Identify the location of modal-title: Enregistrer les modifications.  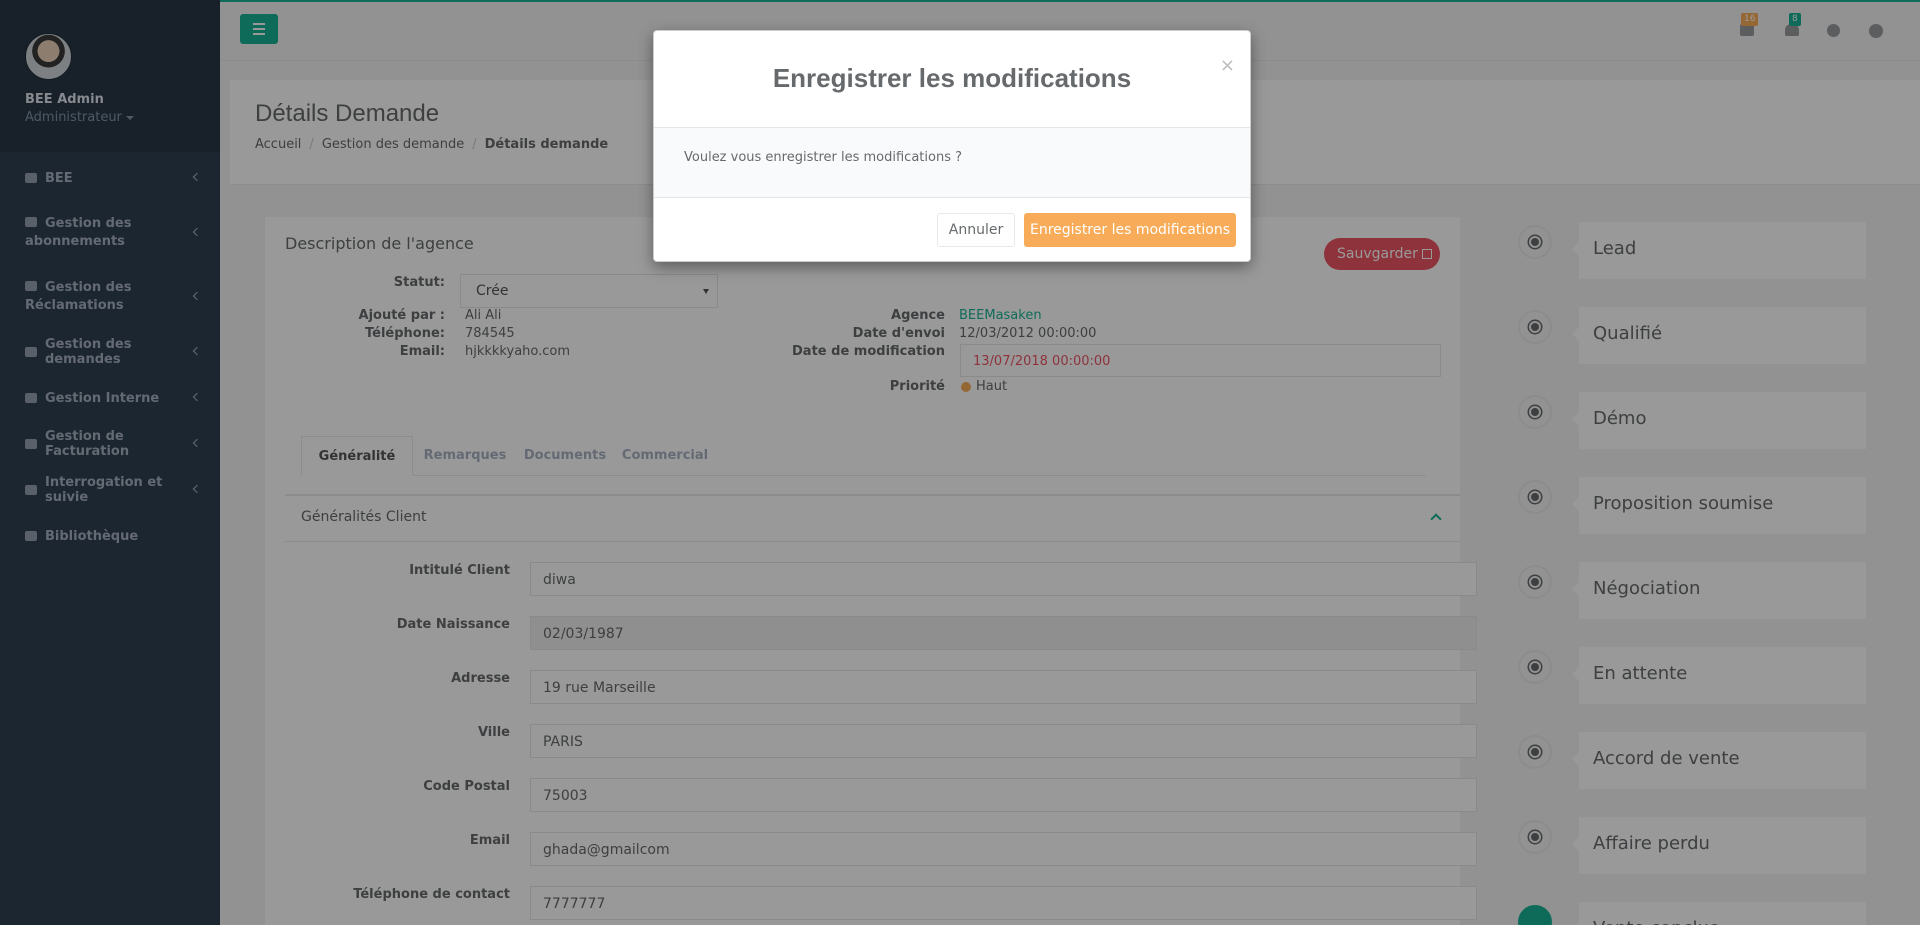
(952, 78).